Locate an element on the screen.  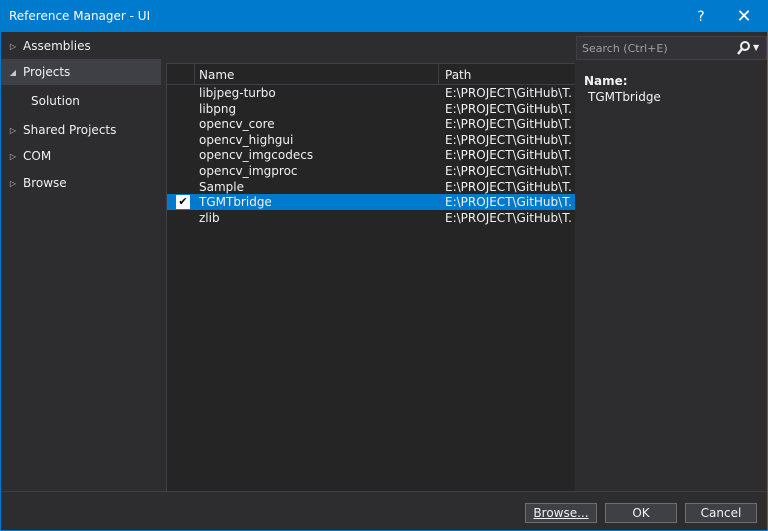
row-name: opencv_imgcodecs is located at coordinates (256, 155).